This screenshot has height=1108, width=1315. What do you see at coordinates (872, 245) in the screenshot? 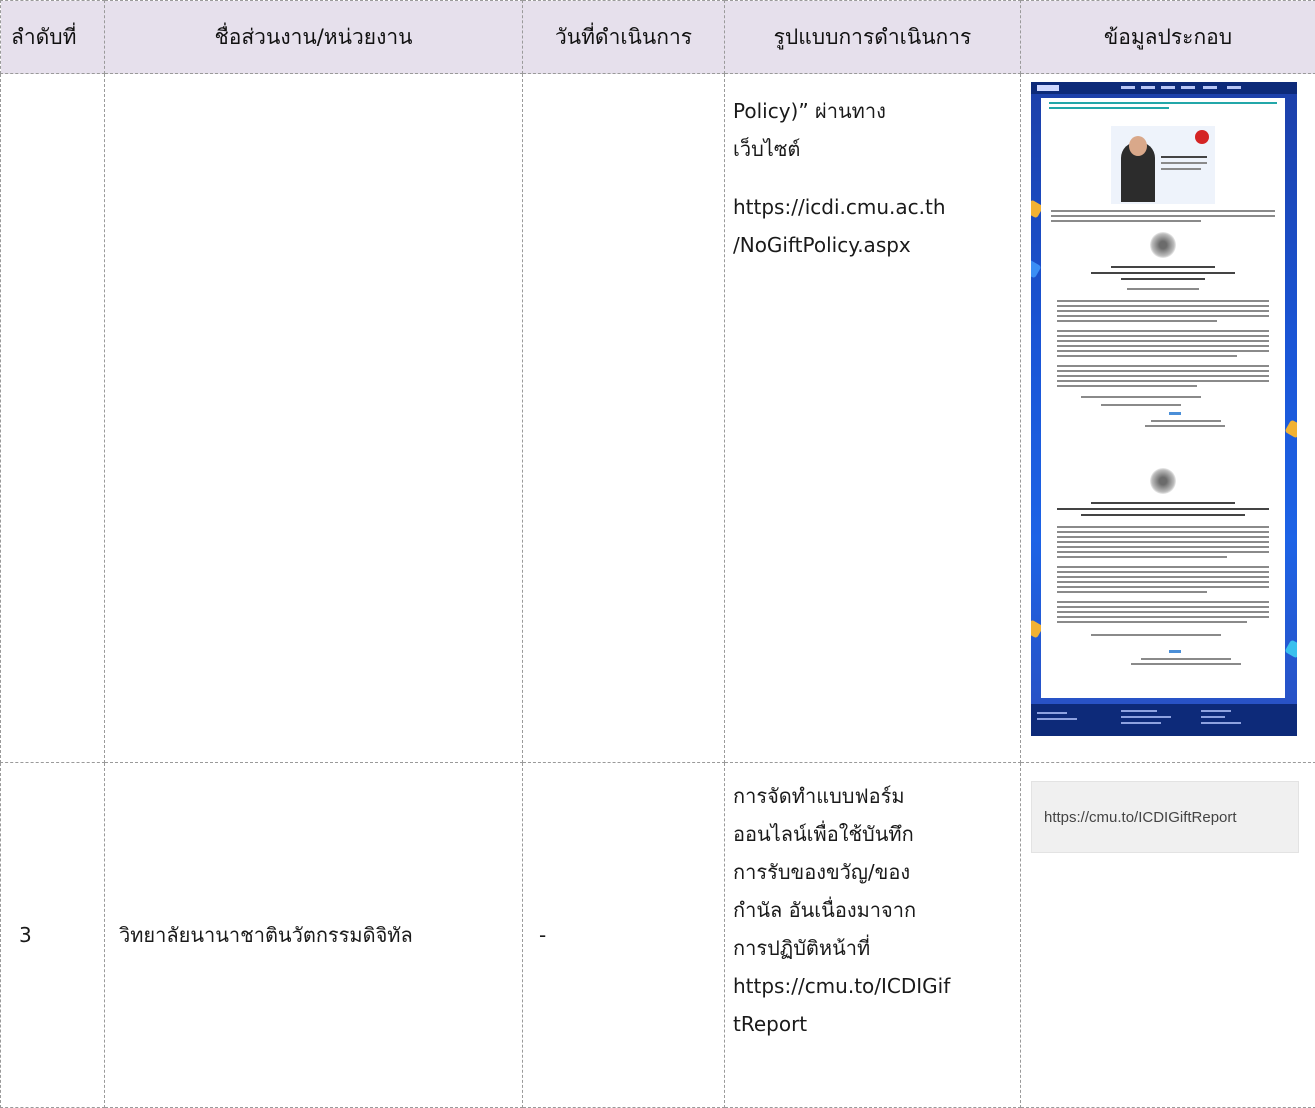
I see `url-text-line: /NoGiftPolicy.aspx` at bounding box center [872, 245].